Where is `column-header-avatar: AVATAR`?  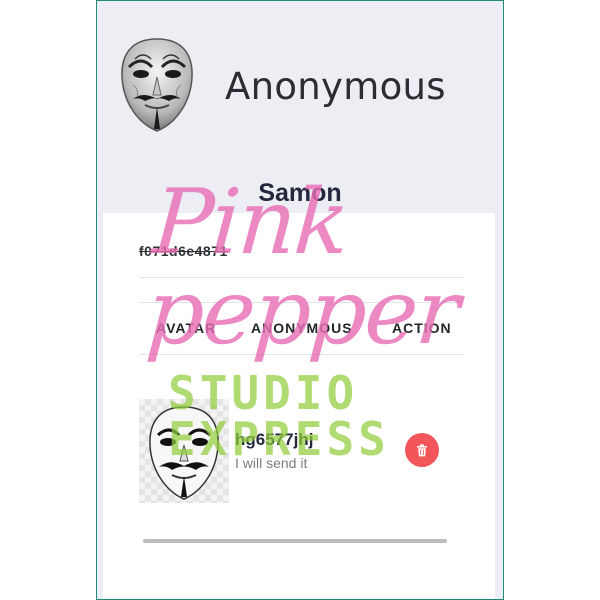 column-header-avatar: AVATAR is located at coordinates (186, 328).